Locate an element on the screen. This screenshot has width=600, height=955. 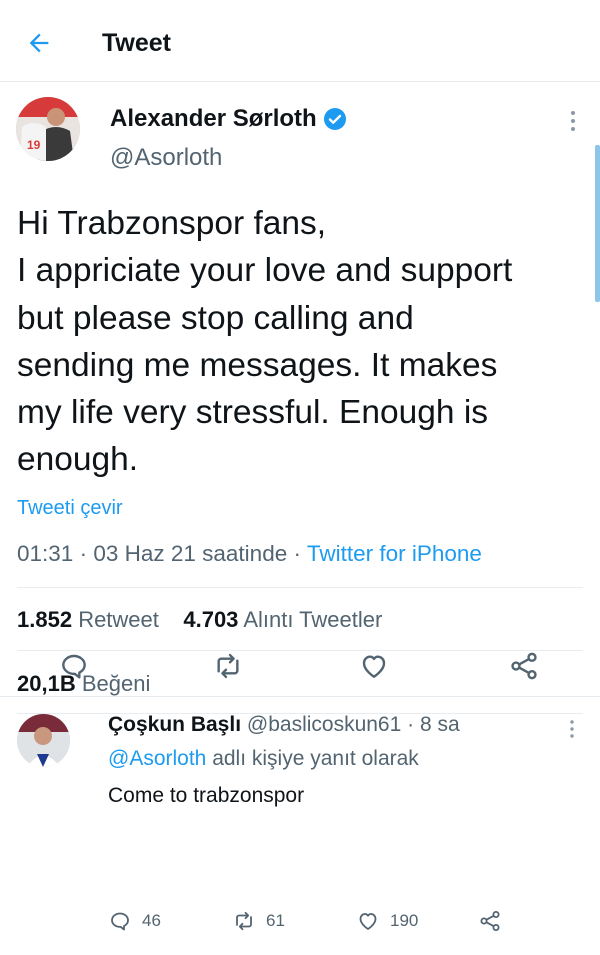
retweet-stat: 1.852 Retweet is located at coordinates (88, 619).